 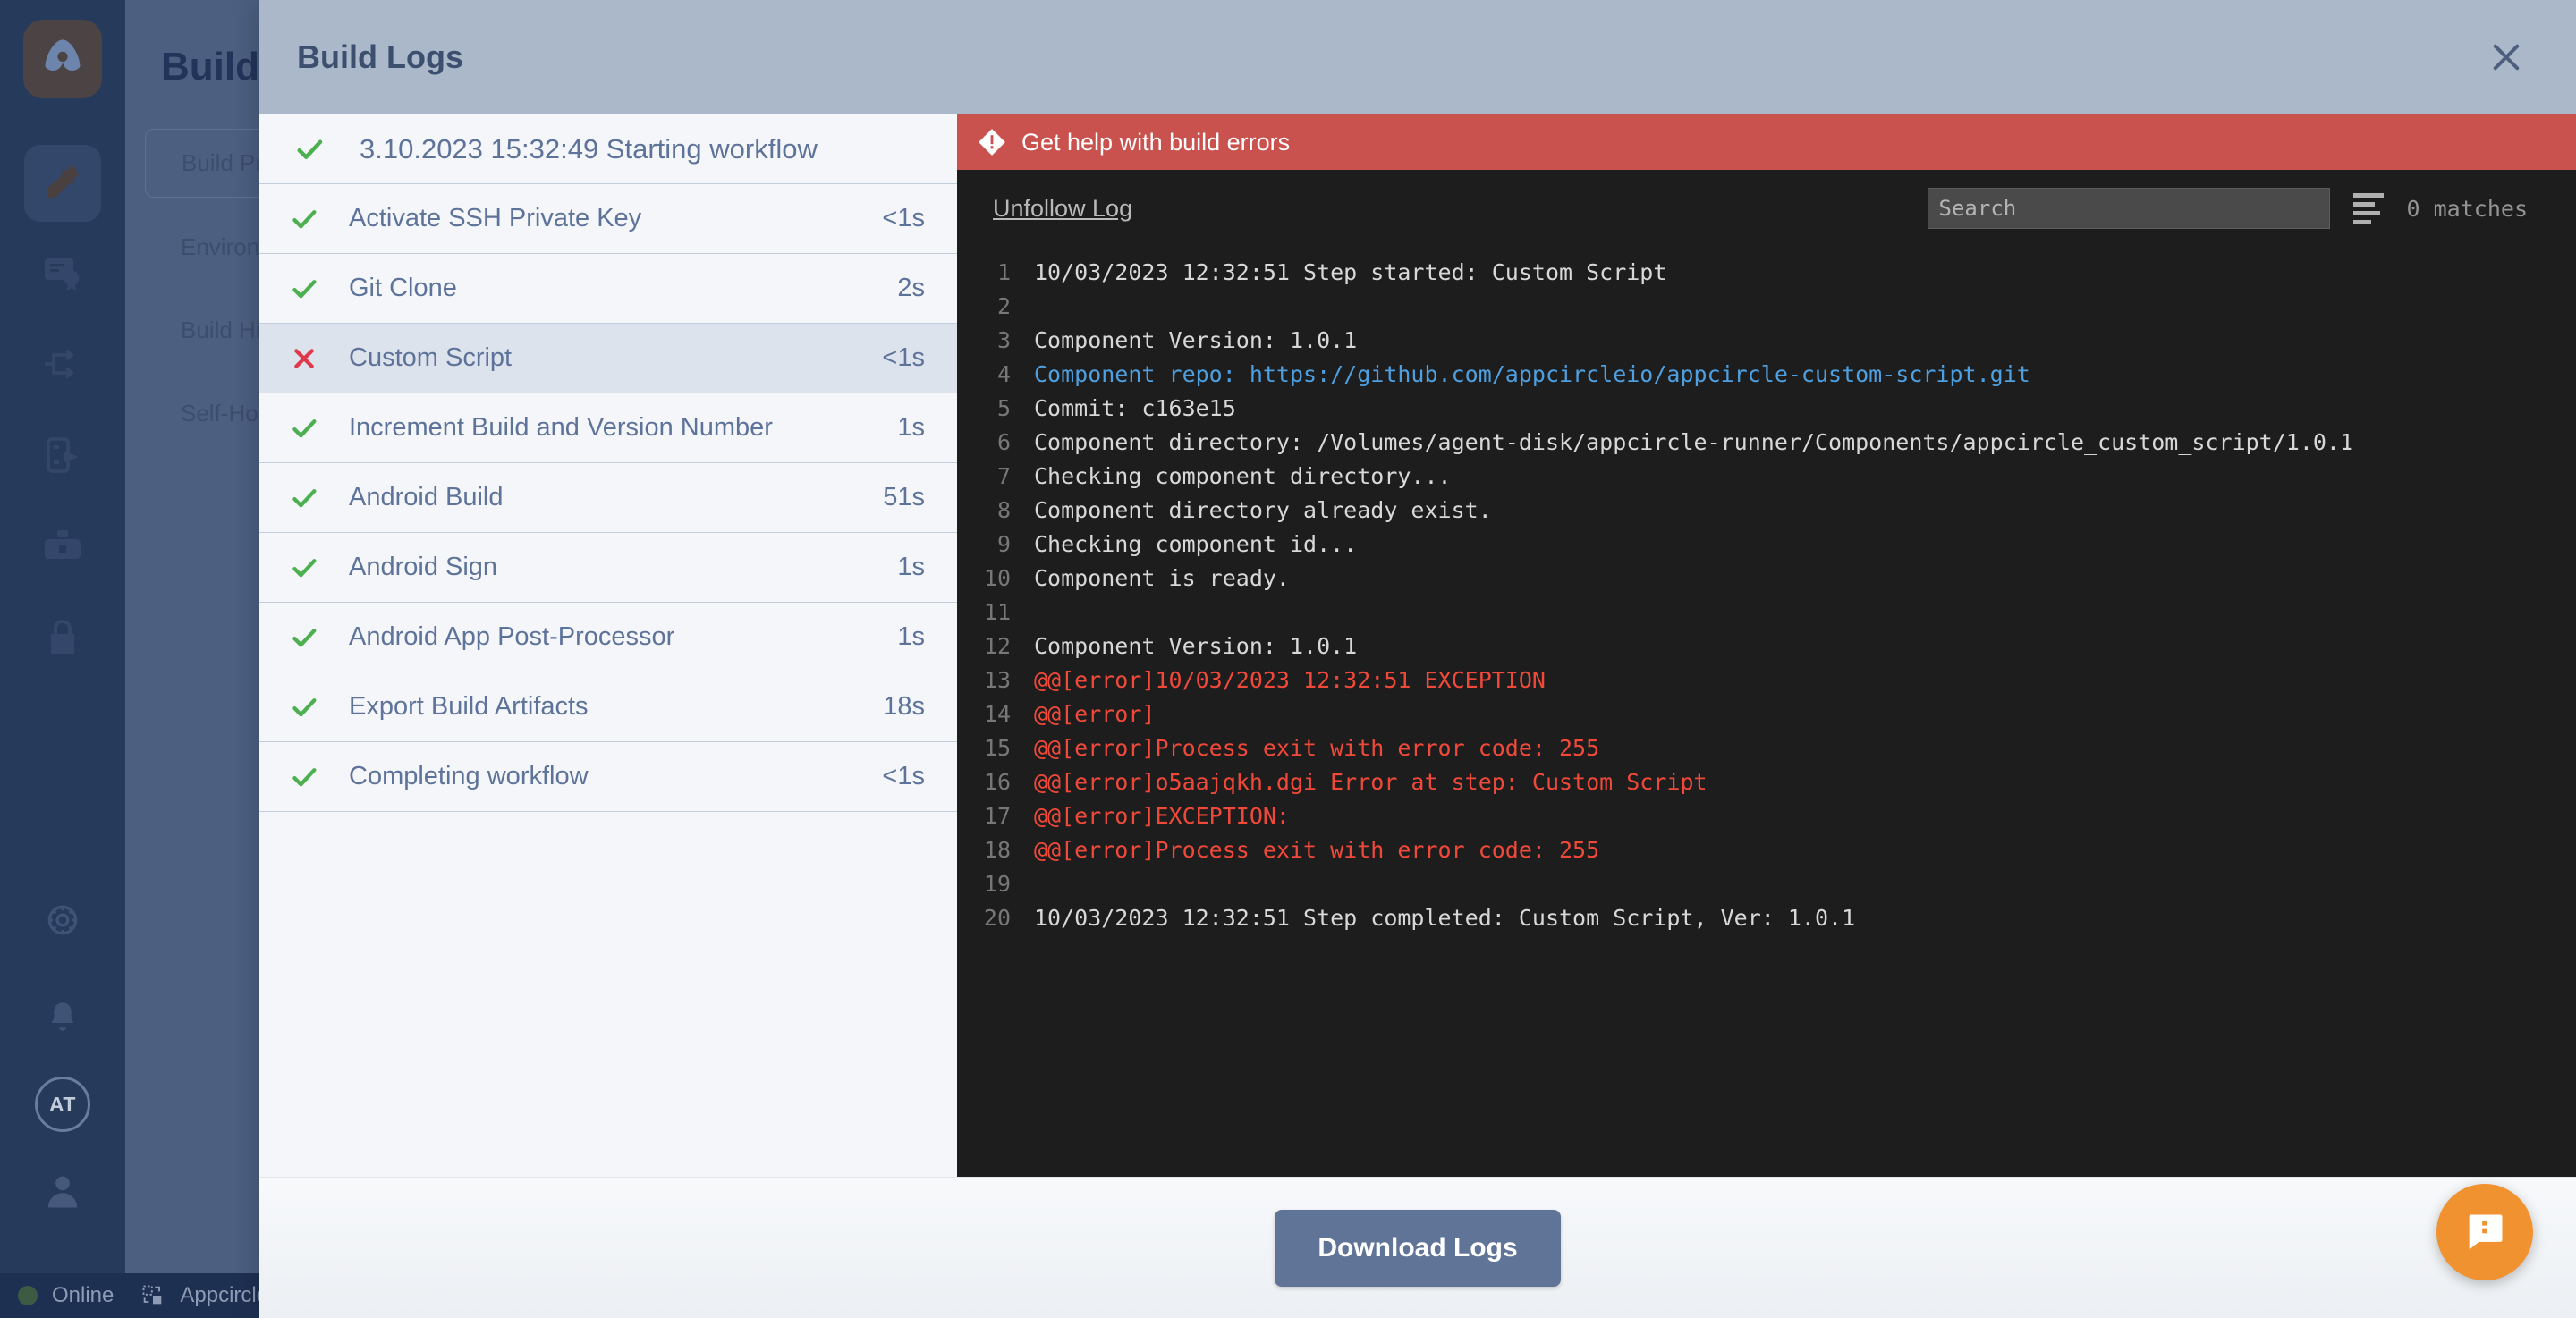 What do you see at coordinates (423, 567) in the screenshot?
I see `step-label: Android Sign` at bounding box center [423, 567].